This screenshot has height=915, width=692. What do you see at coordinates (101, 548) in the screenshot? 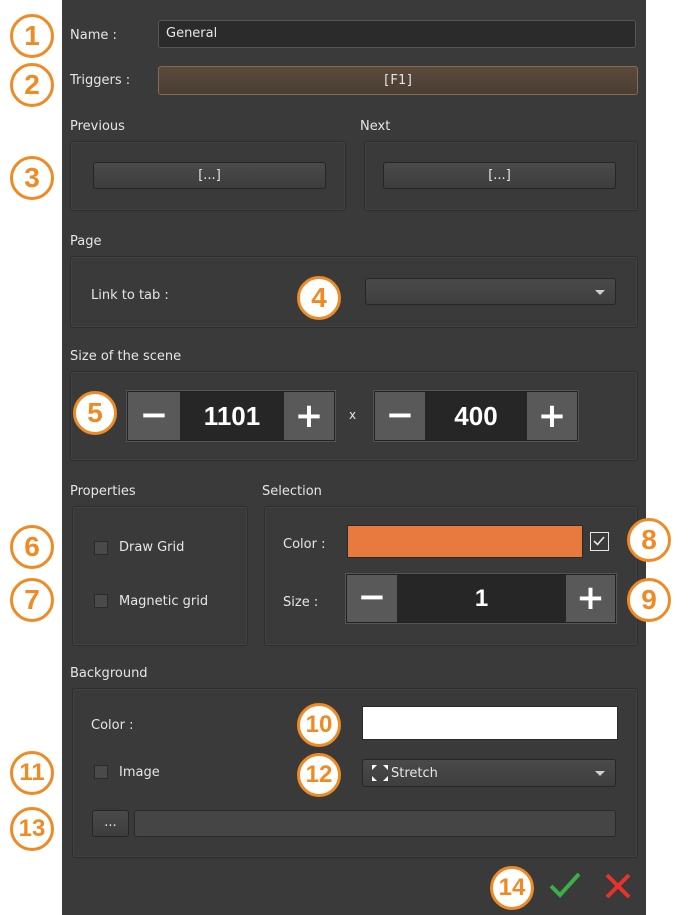
I see `draw-grid-checkbox` at bounding box center [101, 548].